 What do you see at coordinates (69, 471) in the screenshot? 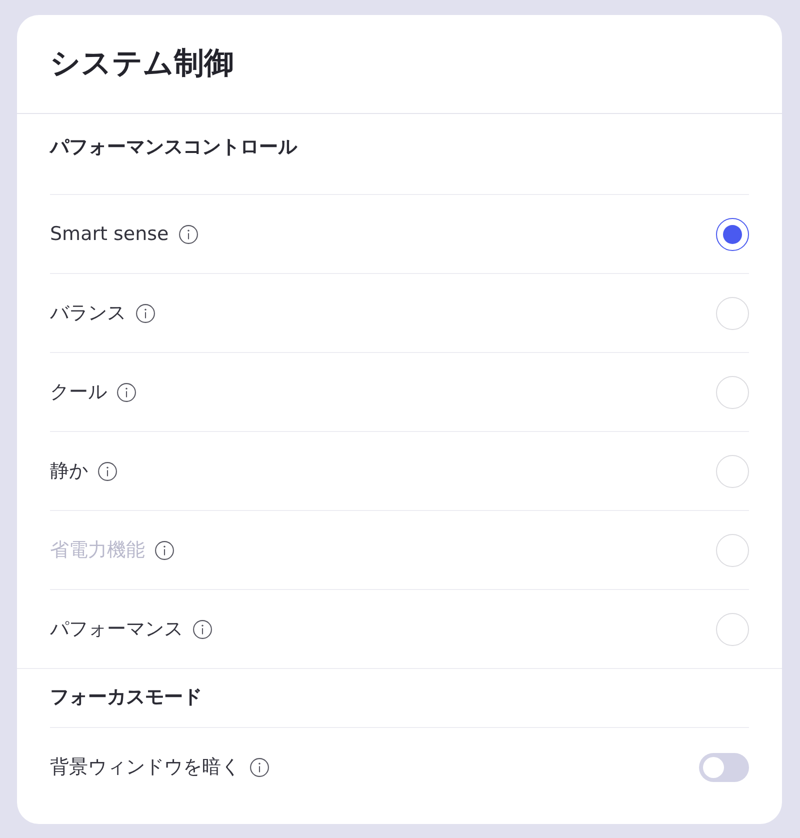
I see `option-label: 静か` at bounding box center [69, 471].